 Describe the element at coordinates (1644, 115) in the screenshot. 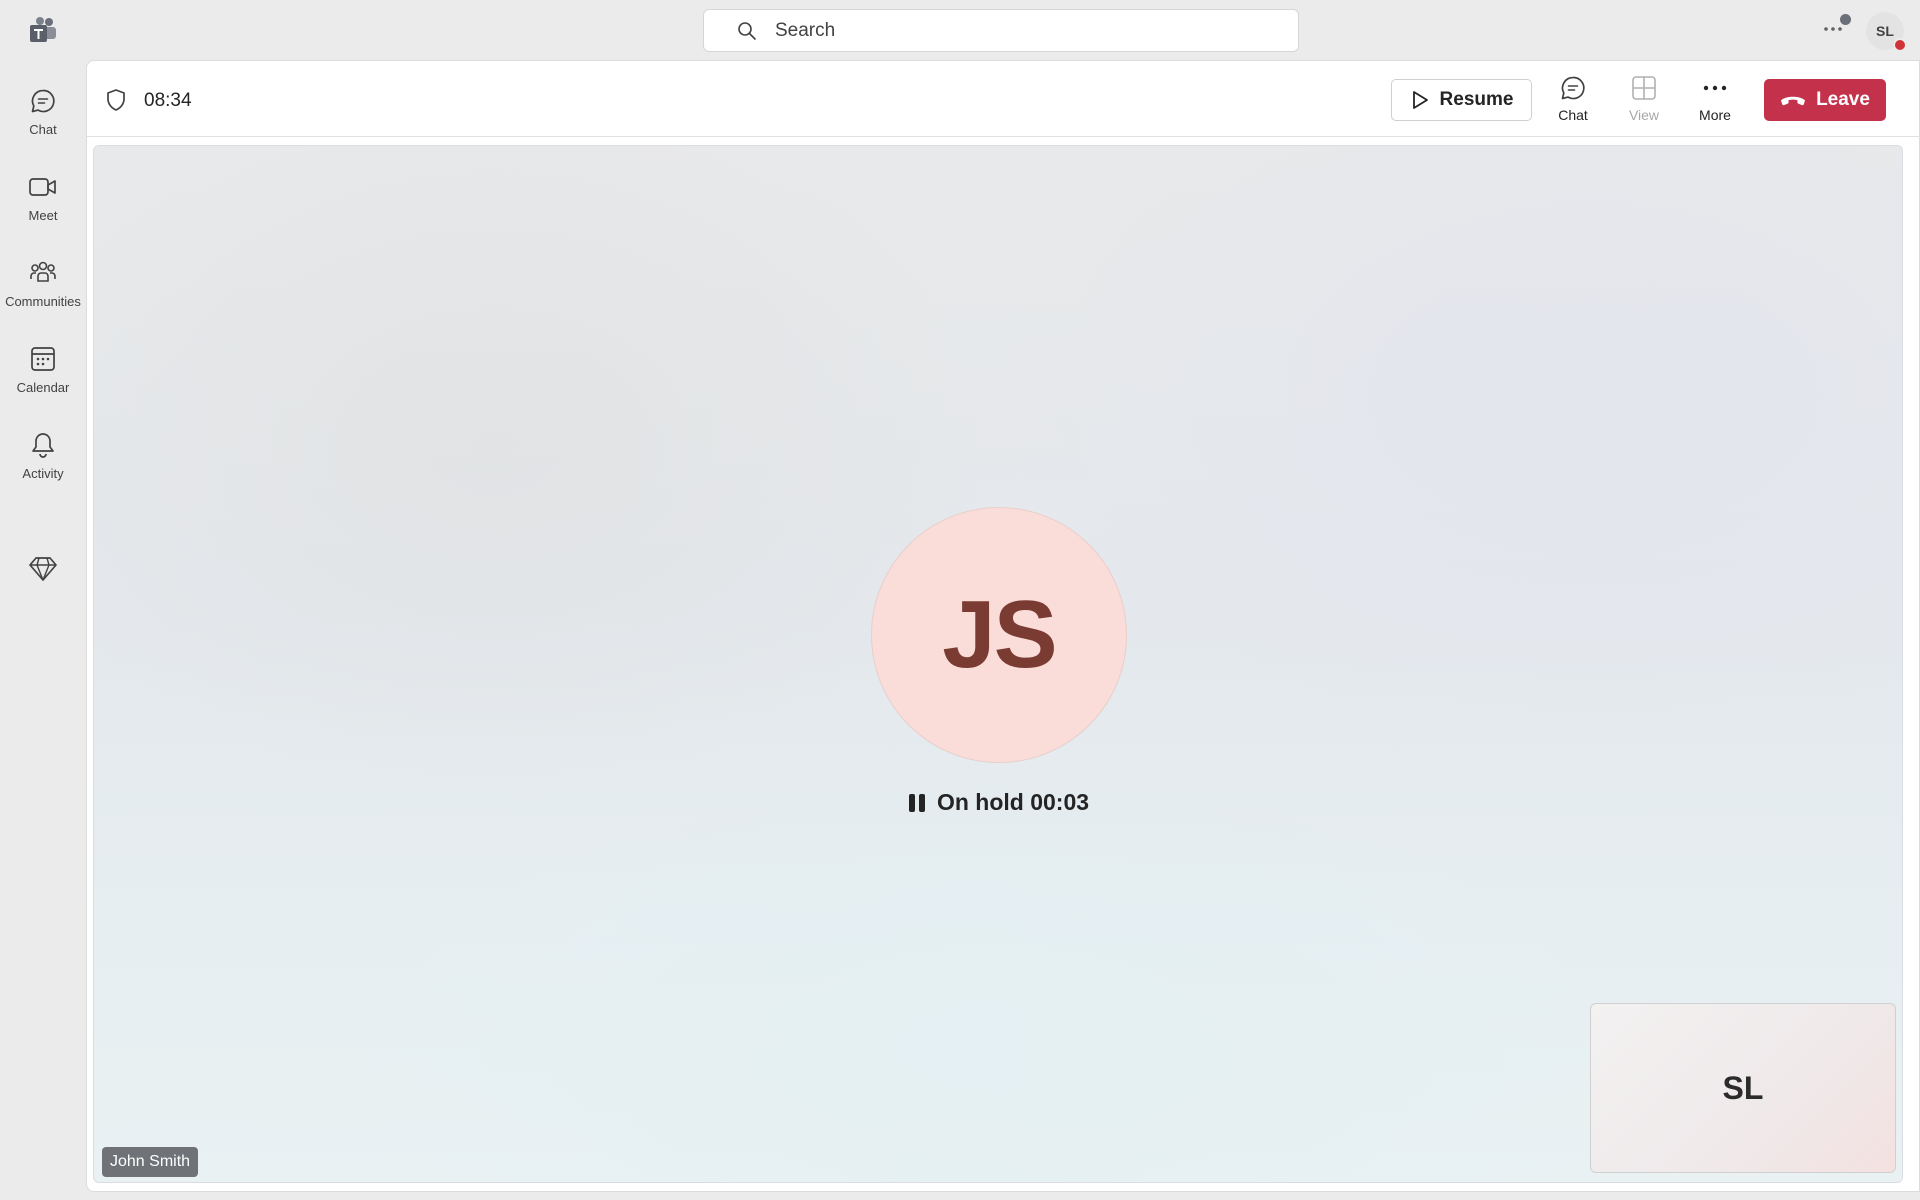

I see `view-label: View` at that location.